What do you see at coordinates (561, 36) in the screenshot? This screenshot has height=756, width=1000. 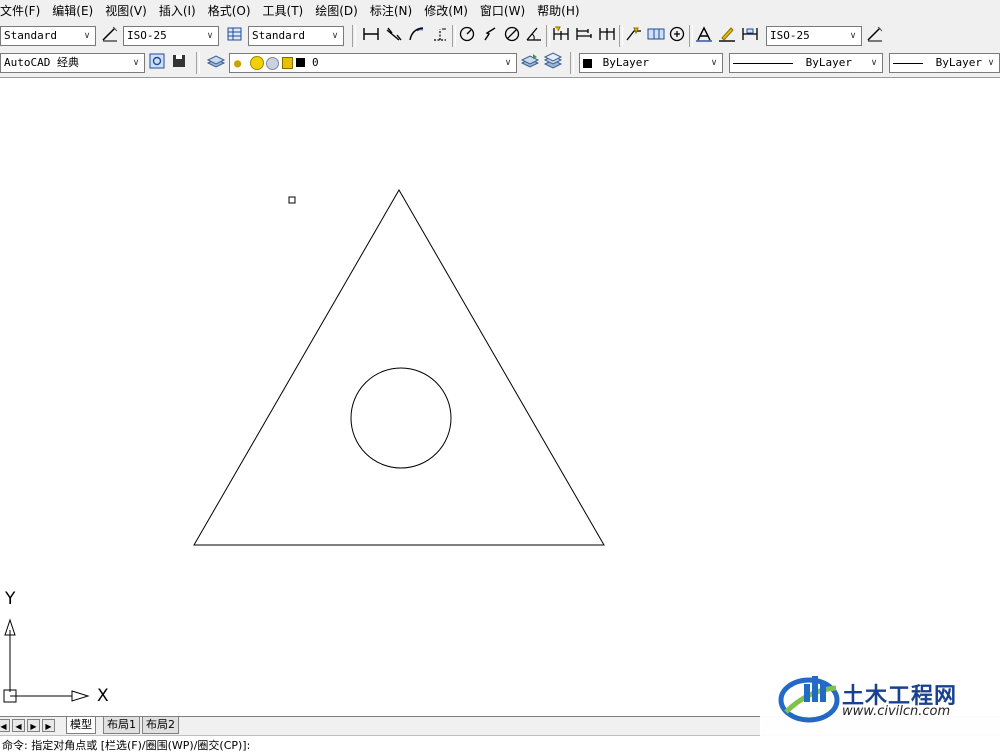 I see `quick-dim-icon` at bounding box center [561, 36].